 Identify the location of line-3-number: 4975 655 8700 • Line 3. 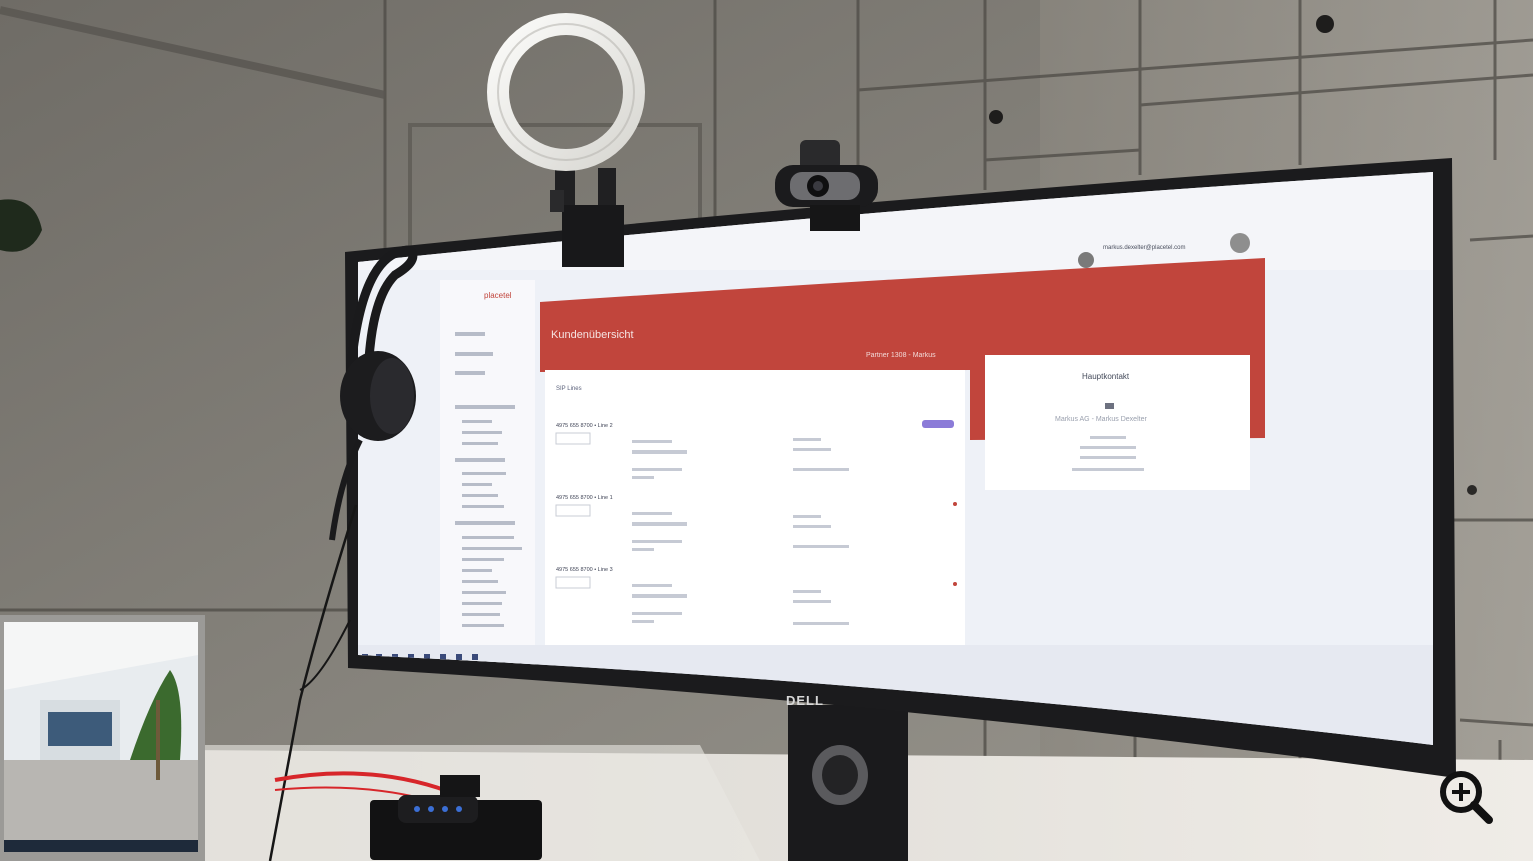
(584, 570).